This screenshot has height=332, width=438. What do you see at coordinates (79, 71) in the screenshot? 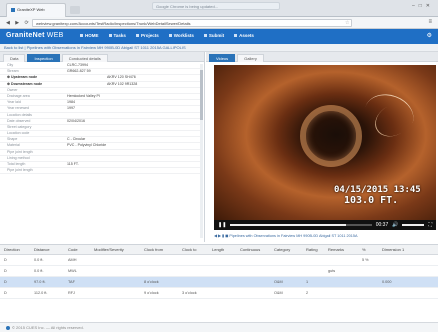
I see `field-value: GR662-827 59` at bounding box center [79, 71].